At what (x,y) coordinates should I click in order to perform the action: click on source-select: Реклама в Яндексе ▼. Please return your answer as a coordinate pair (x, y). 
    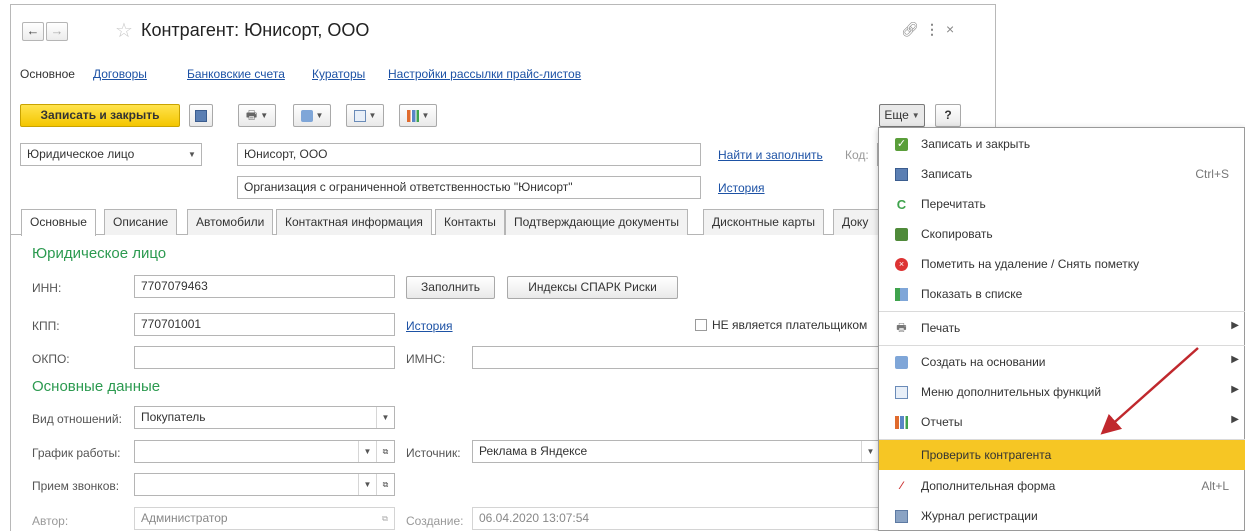
    Looking at the image, I should click on (676, 451).